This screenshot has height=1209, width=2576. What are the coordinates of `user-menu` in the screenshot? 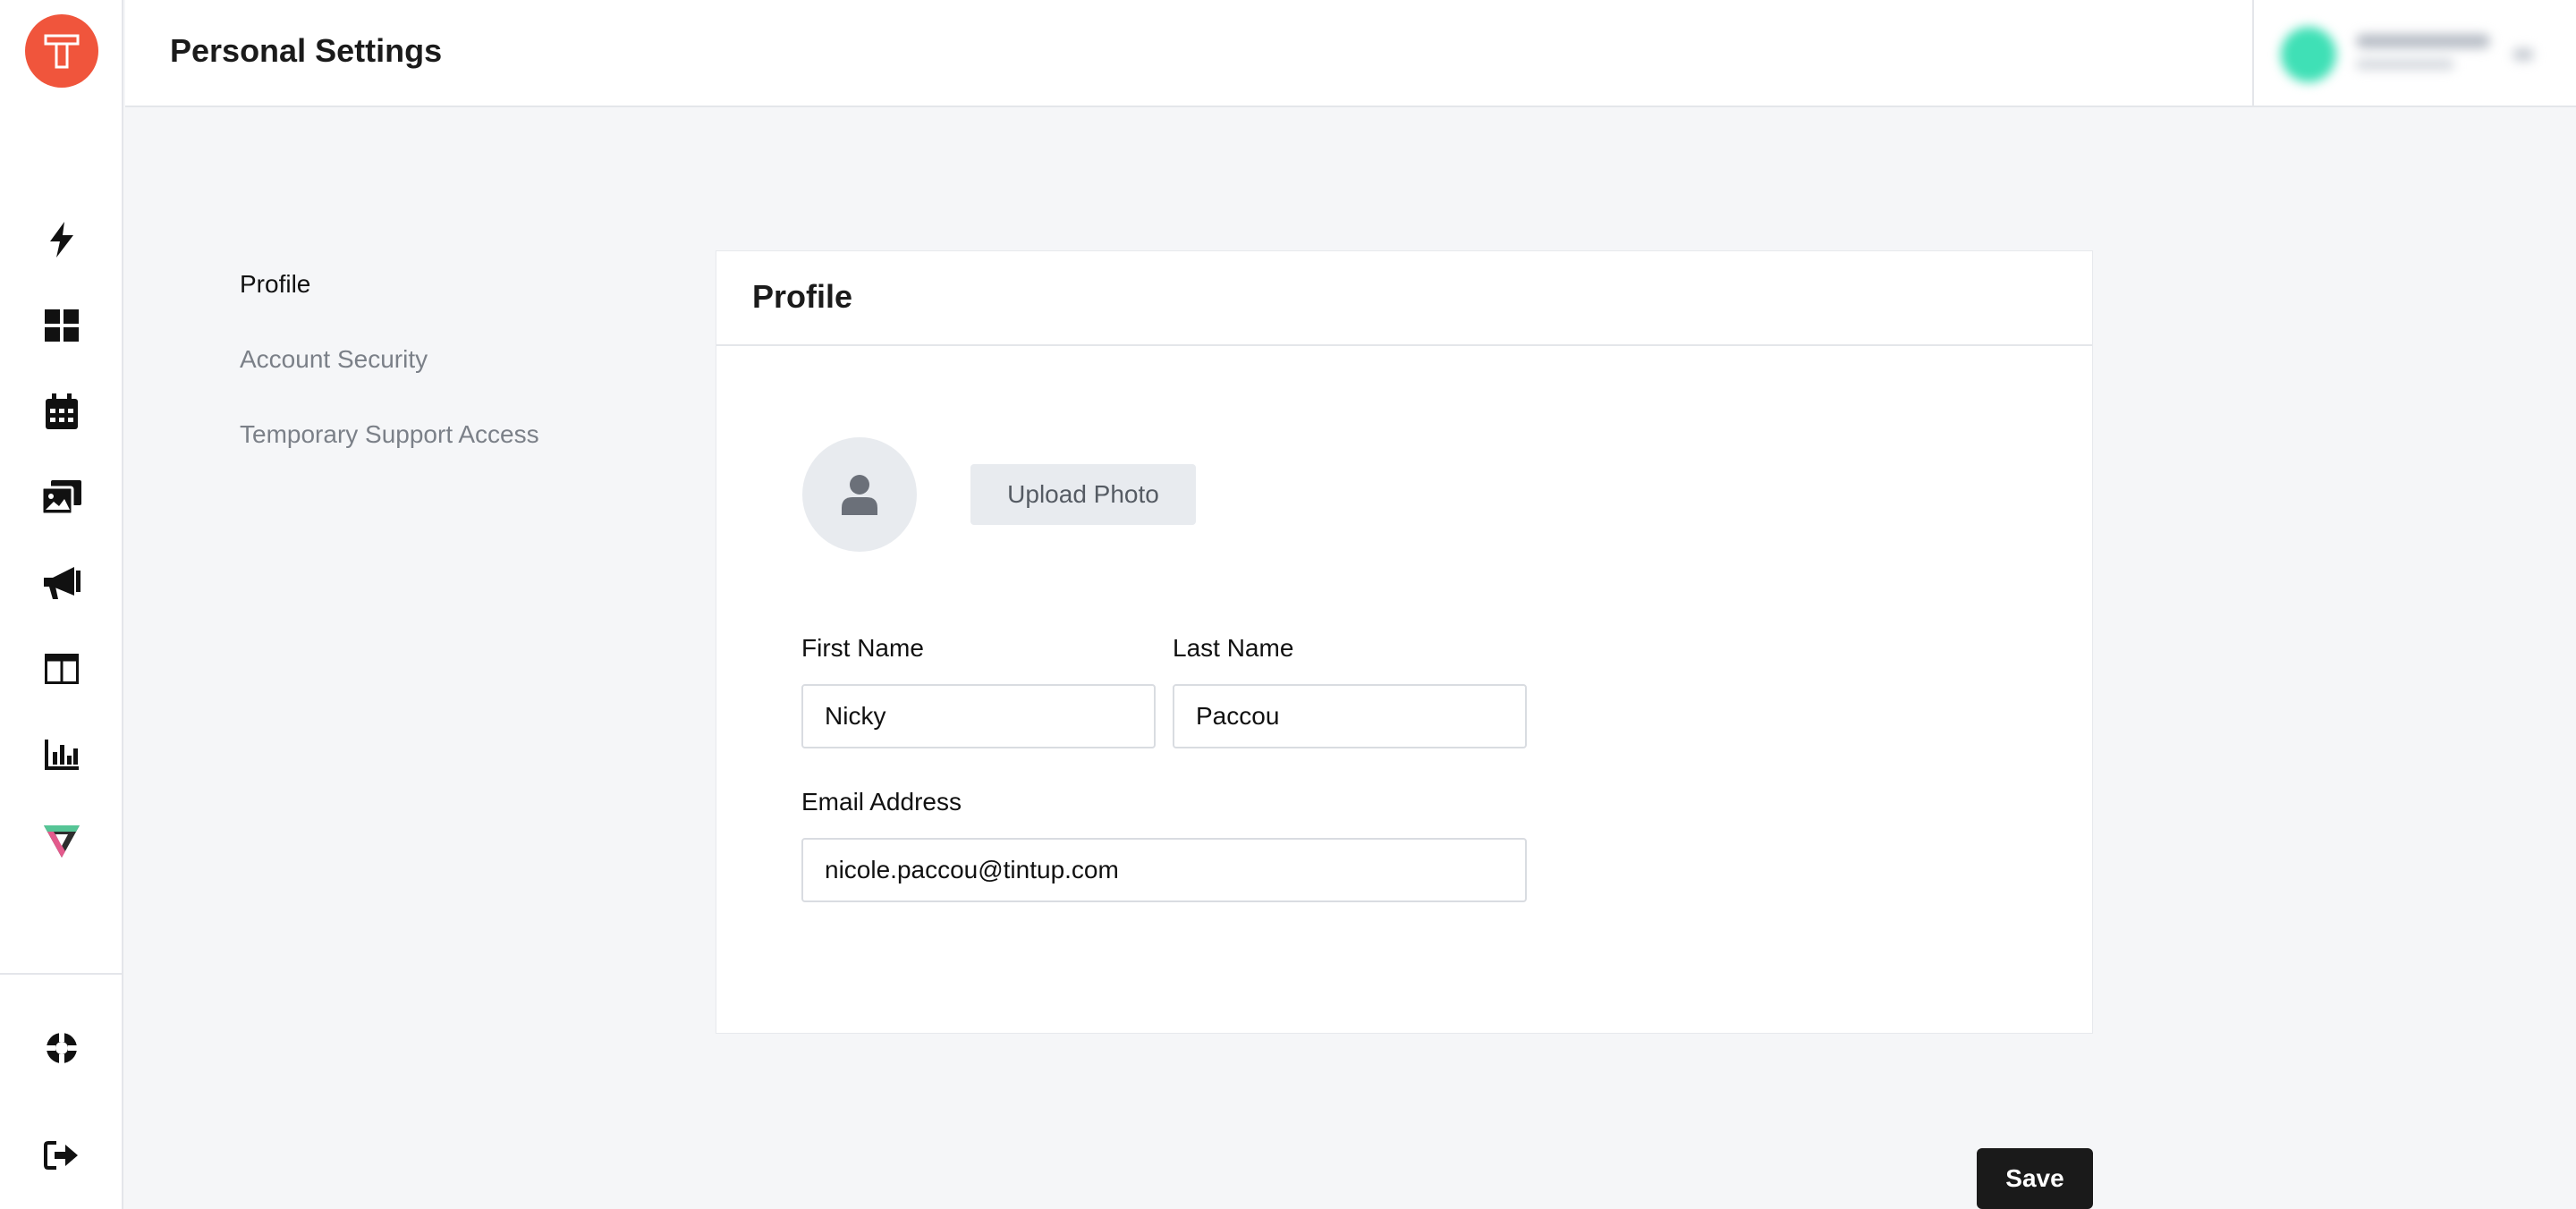 It's located at (2424, 53).